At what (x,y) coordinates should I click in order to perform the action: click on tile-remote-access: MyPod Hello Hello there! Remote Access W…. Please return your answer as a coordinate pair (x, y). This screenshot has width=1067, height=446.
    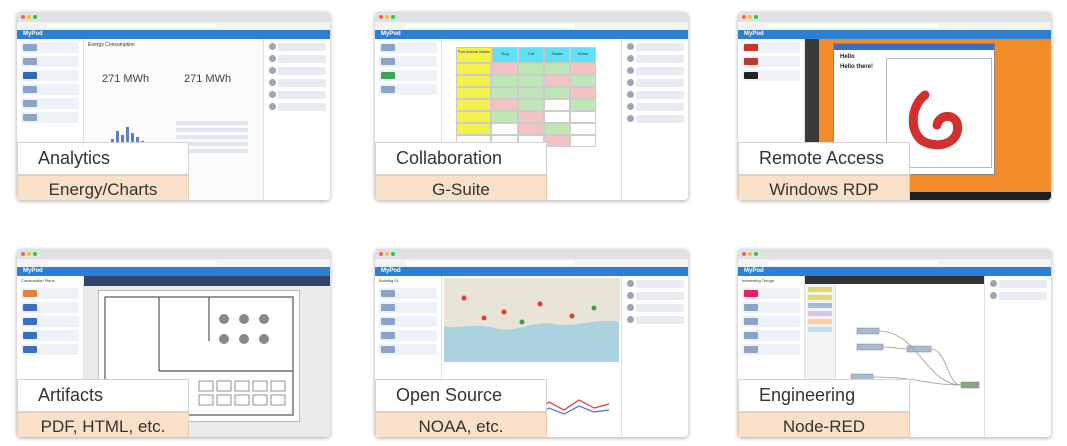
    Looking at the image, I should click on (894, 106).